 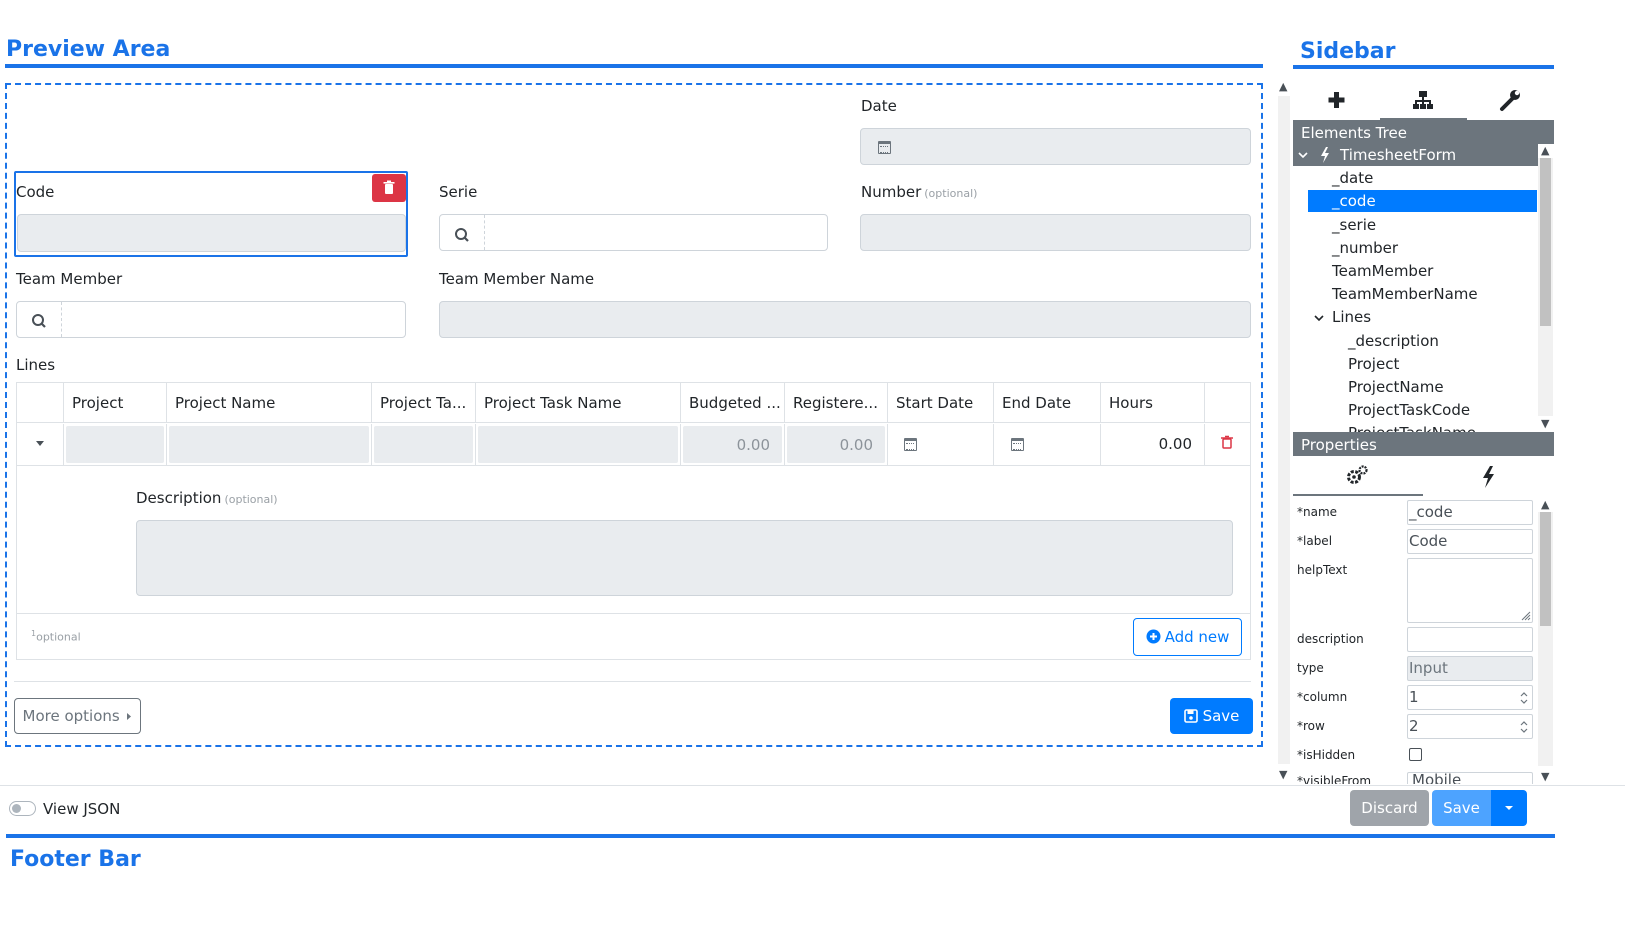 I want to click on tab-properties-events, so click(x=1488, y=476).